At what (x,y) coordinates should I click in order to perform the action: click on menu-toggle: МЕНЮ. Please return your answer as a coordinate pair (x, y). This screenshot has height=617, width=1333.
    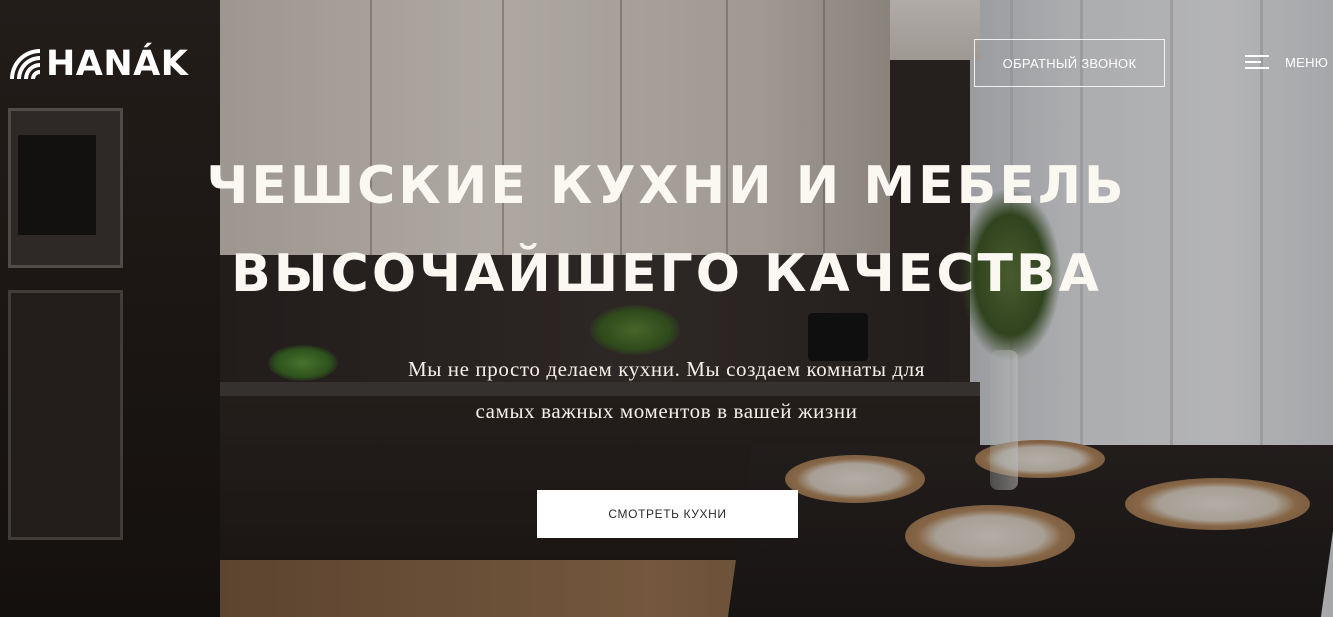
    Looking at the image, I should click on (1286, 62).